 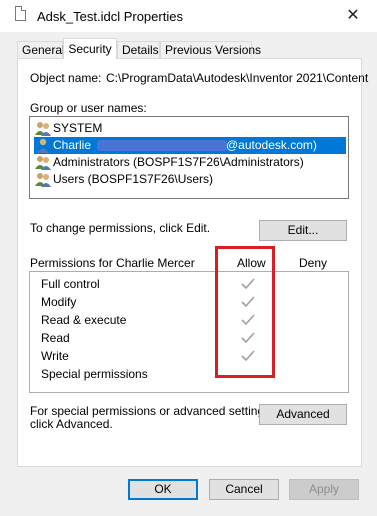 I want to click on permission-row: Special permissions, so click(x=94, y=374).